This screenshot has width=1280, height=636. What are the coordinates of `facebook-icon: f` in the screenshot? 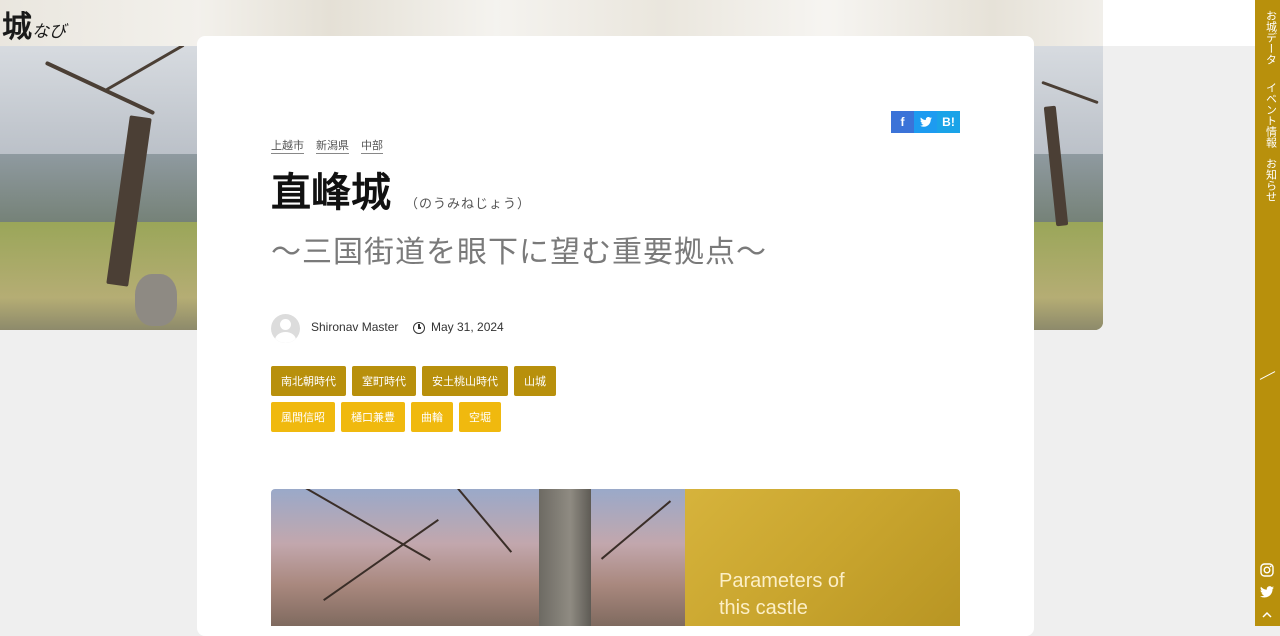 It's located at (902, 122).